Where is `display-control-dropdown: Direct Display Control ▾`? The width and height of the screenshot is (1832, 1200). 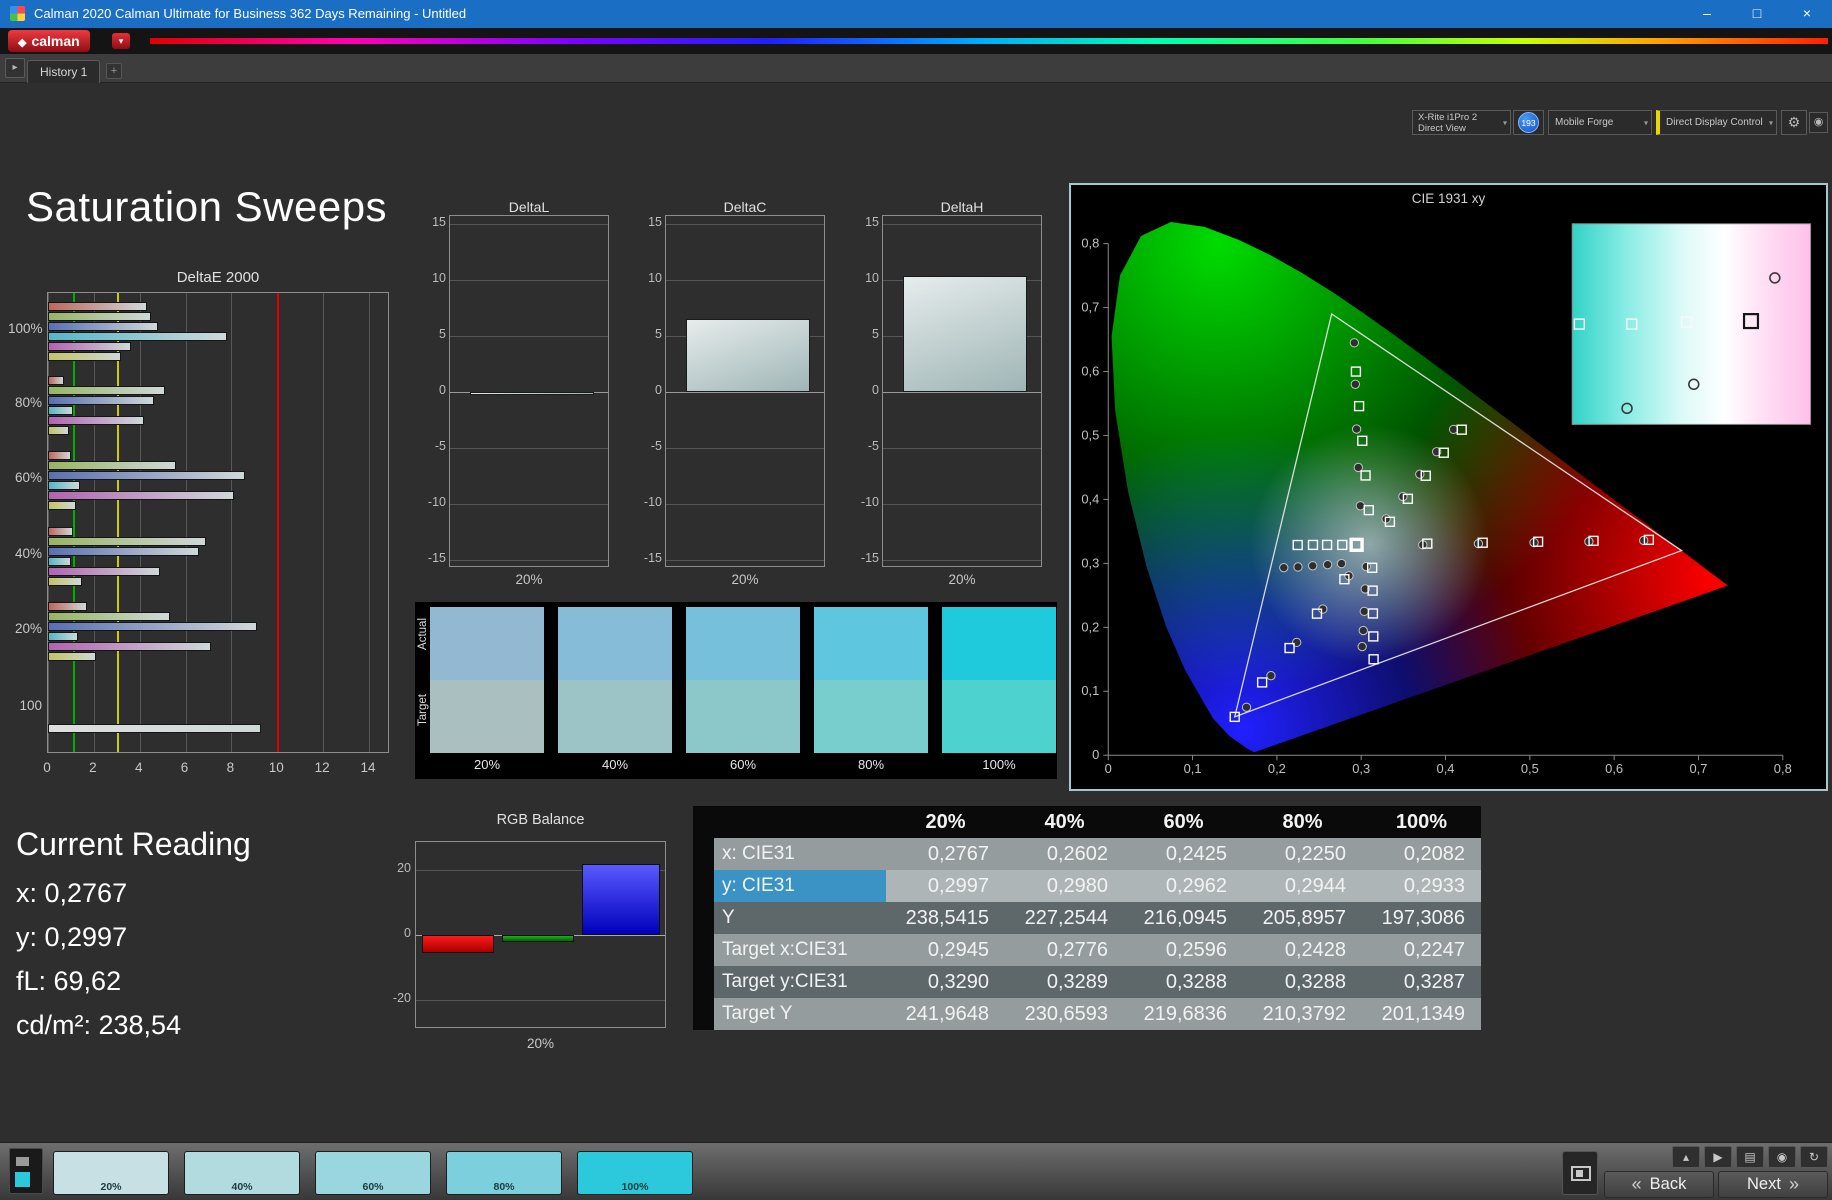
display-control-dropdown: Direct Display Control ▾ is located at coordinates (1716, 122).